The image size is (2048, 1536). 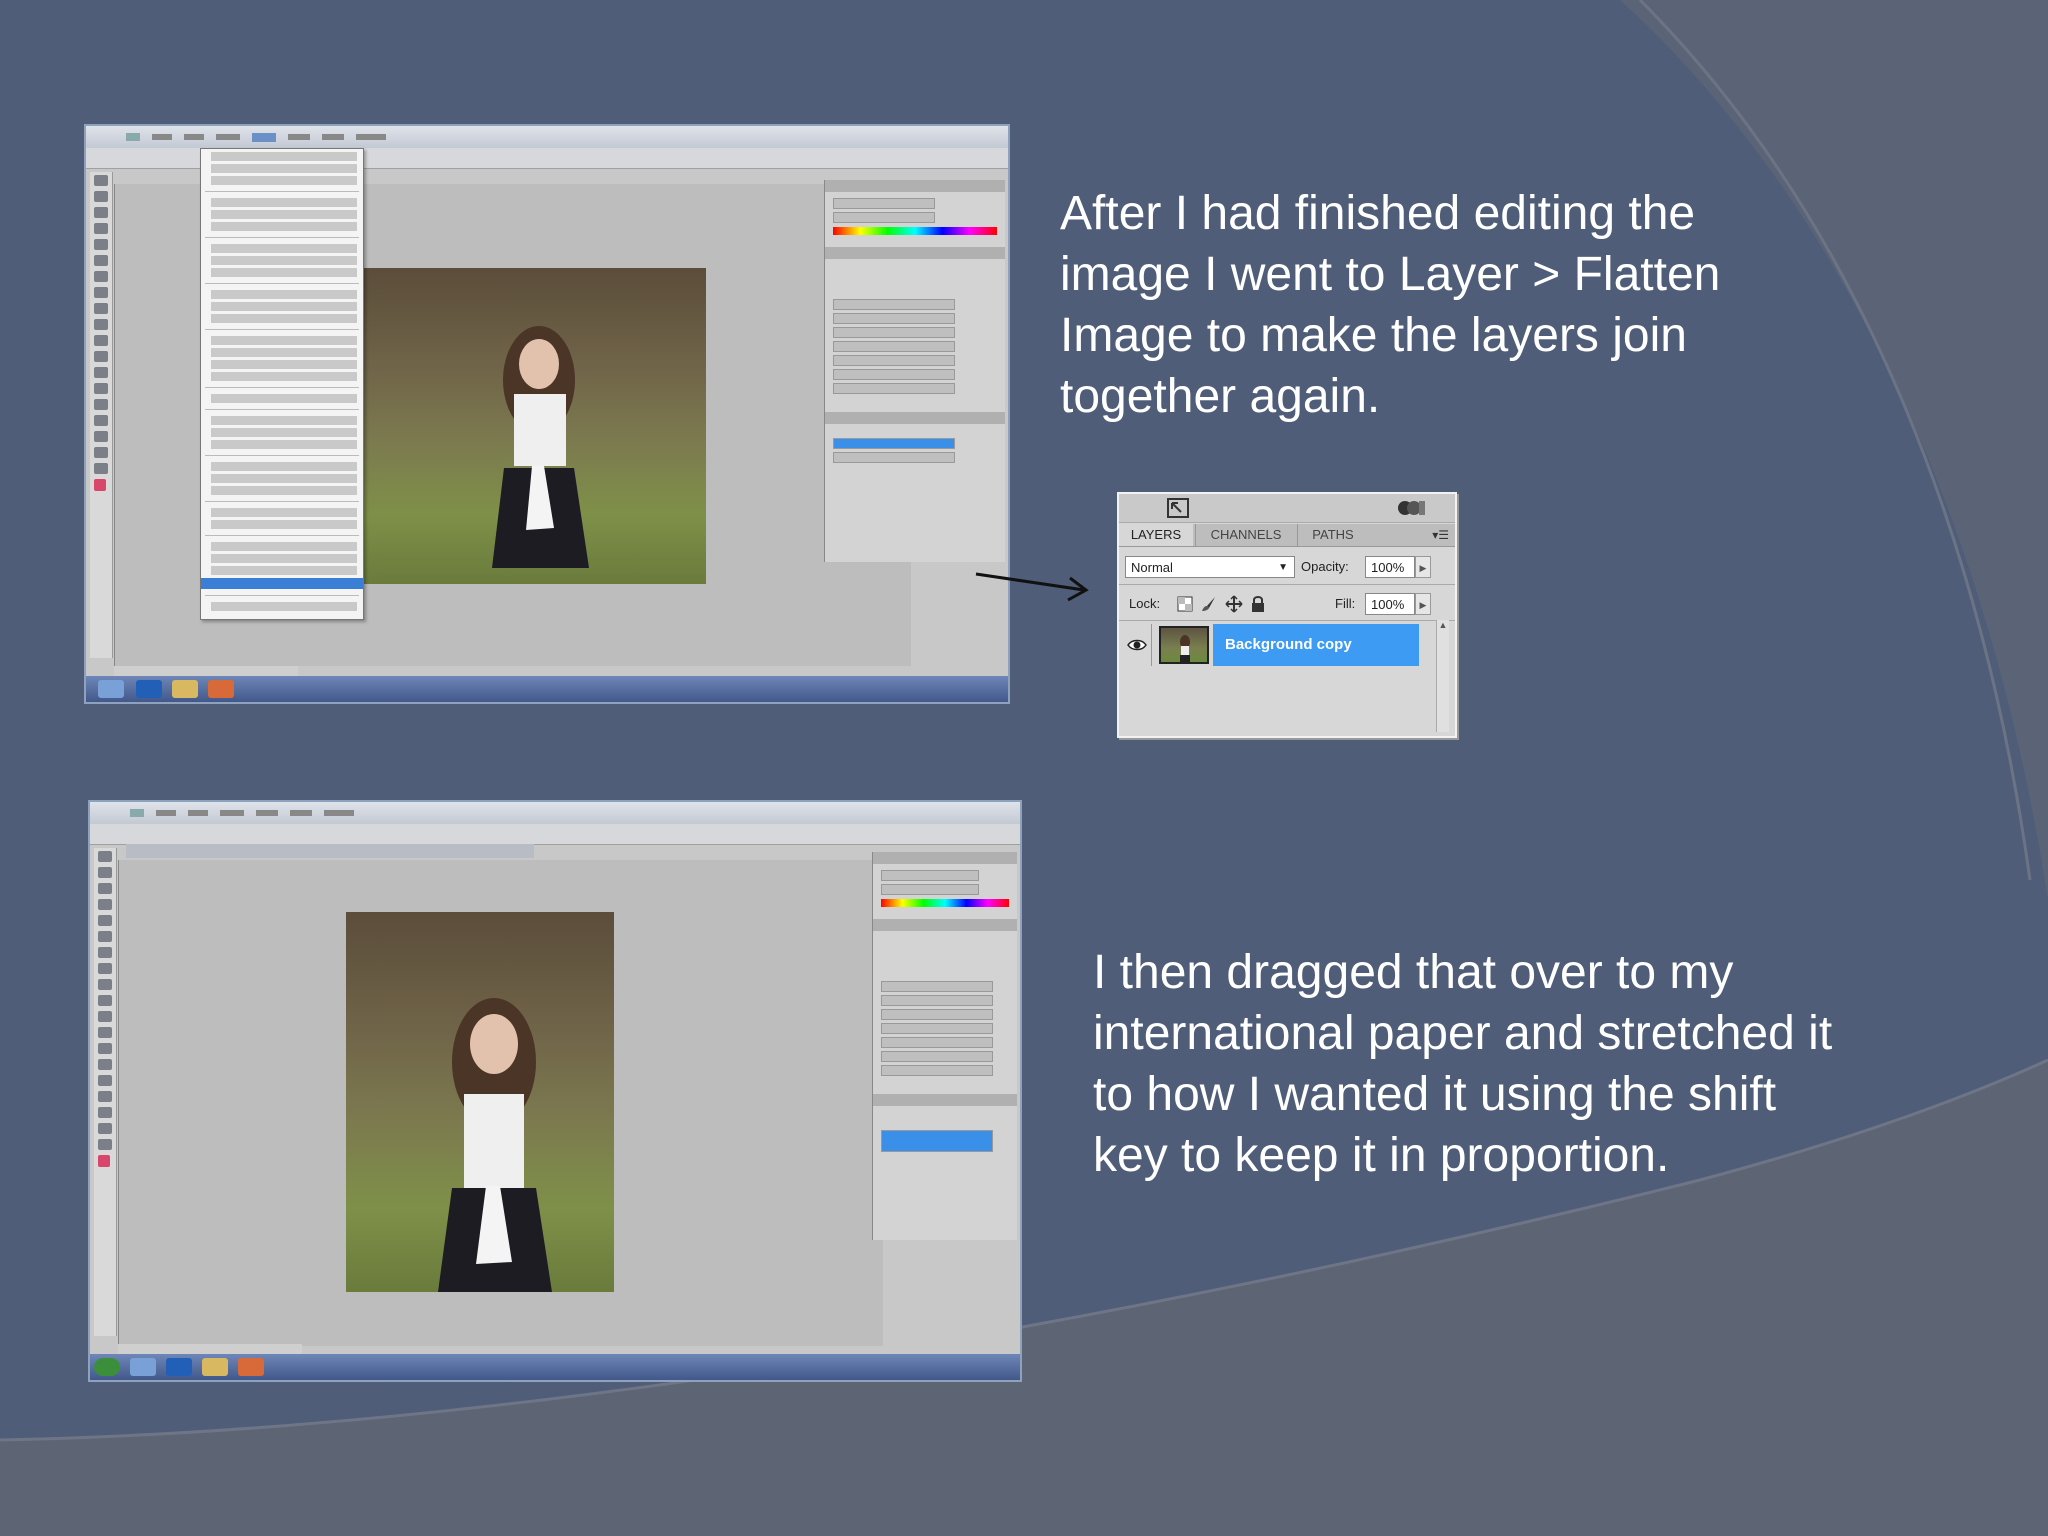 What do you see at coordinates (1423, 604) in the screenshot?
I see `fill-slider-button: ▶` at bounding box center [1423, 604].